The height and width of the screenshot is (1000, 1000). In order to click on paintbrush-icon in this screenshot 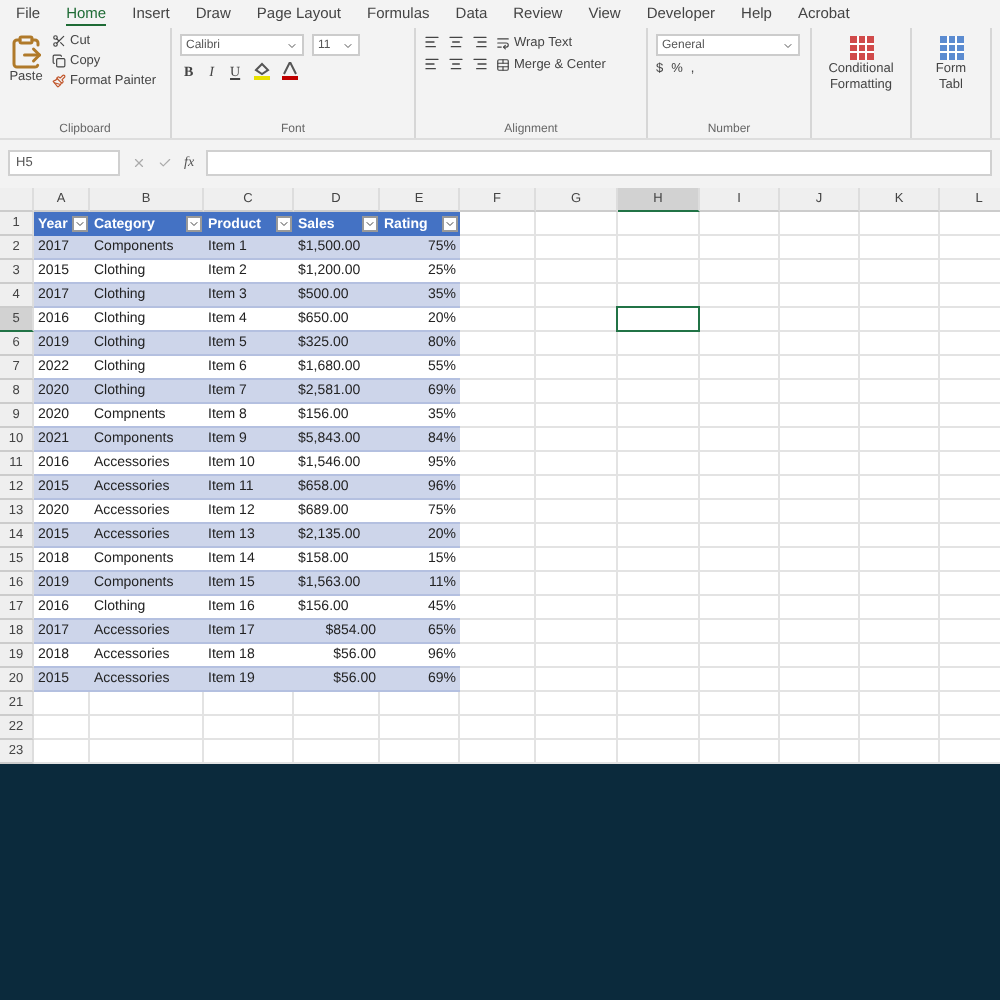, I will do `click(59, 81)`.